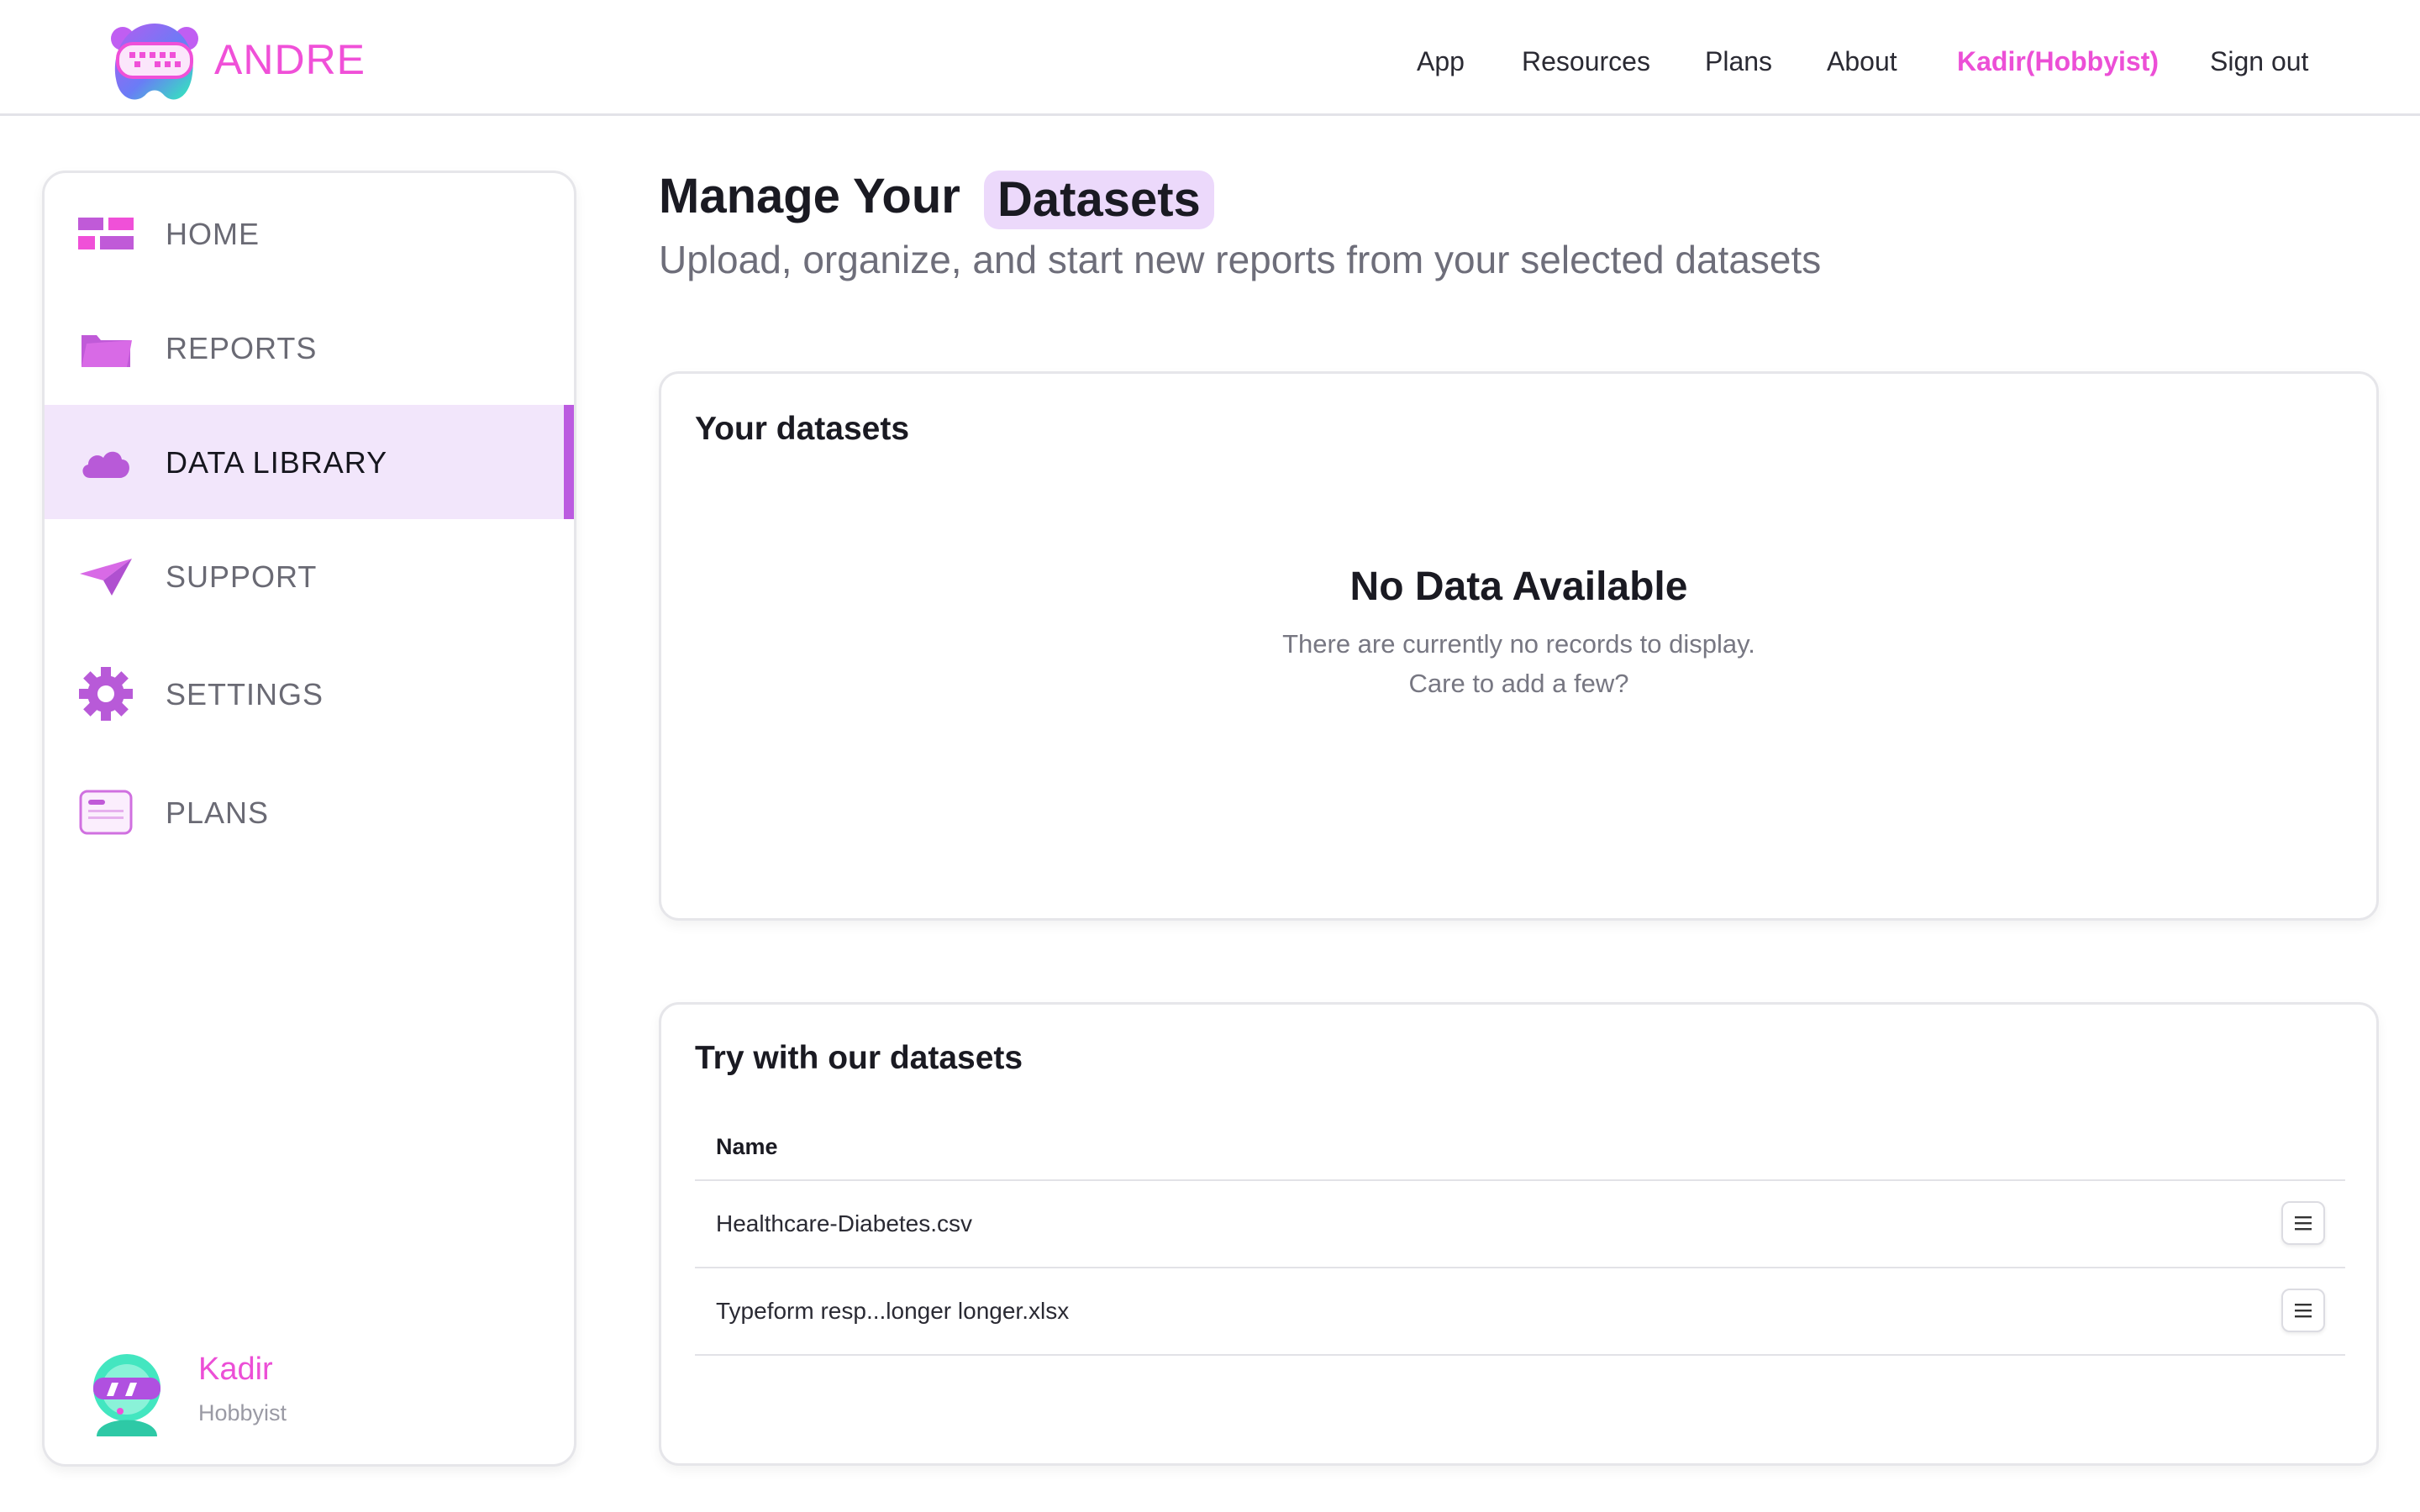 The height and width of the screenshot is (1512, 2420). What do you see at coordinates (1520, 1224) in the screenshot?
I see `table-row: Healthcare-Diabetes.csv` at bounding box center [1520, 1224].